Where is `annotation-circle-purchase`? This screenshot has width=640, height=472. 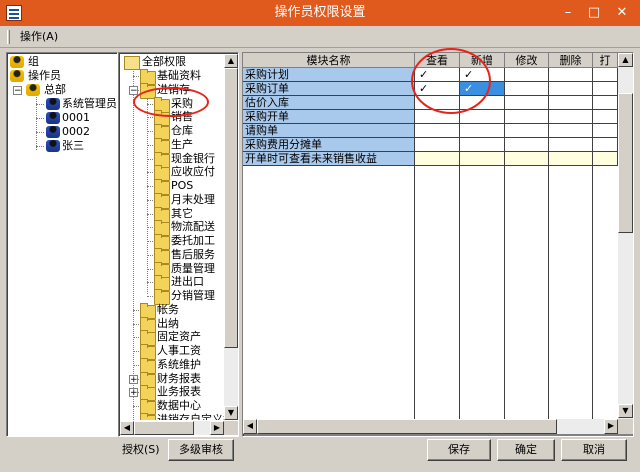 annotation-circle-purchase is located at coordinates (171, 102).